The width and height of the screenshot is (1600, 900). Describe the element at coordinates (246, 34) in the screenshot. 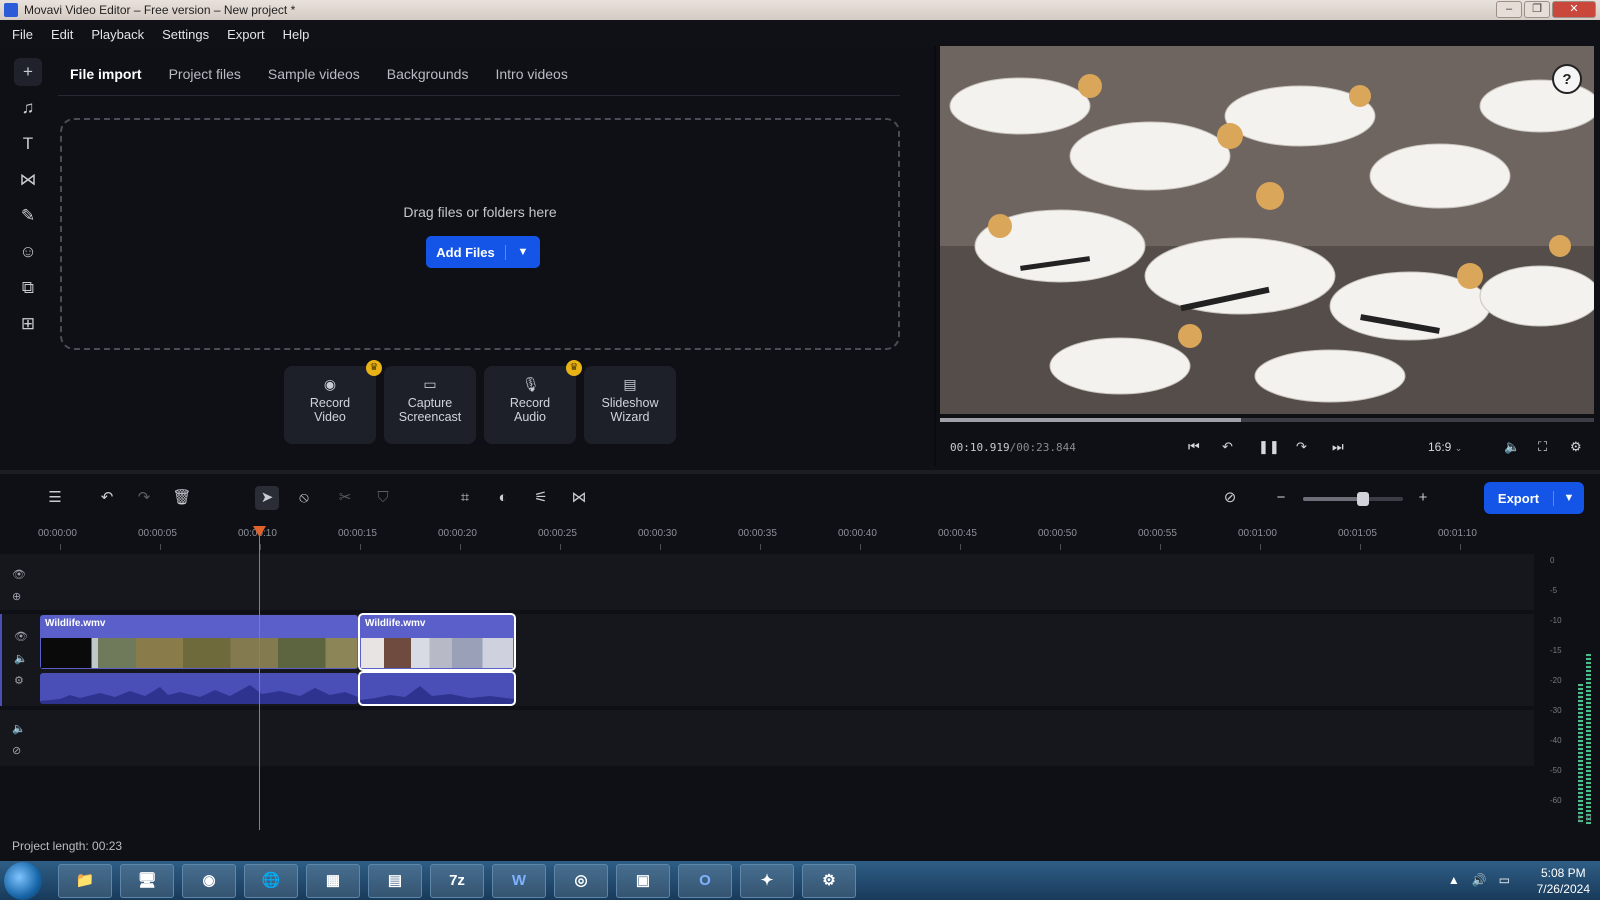

I see `menu-export: Export` at that location.